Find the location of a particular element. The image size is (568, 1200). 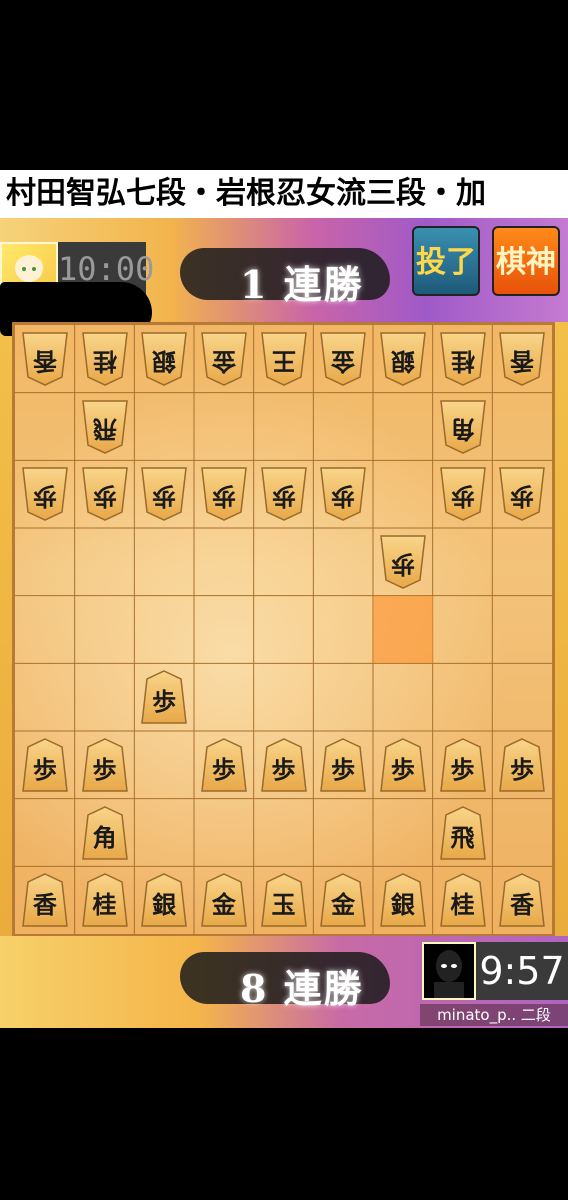

player-name-rank: minato_p.. 二段 is located at coordinates (494, 1015).